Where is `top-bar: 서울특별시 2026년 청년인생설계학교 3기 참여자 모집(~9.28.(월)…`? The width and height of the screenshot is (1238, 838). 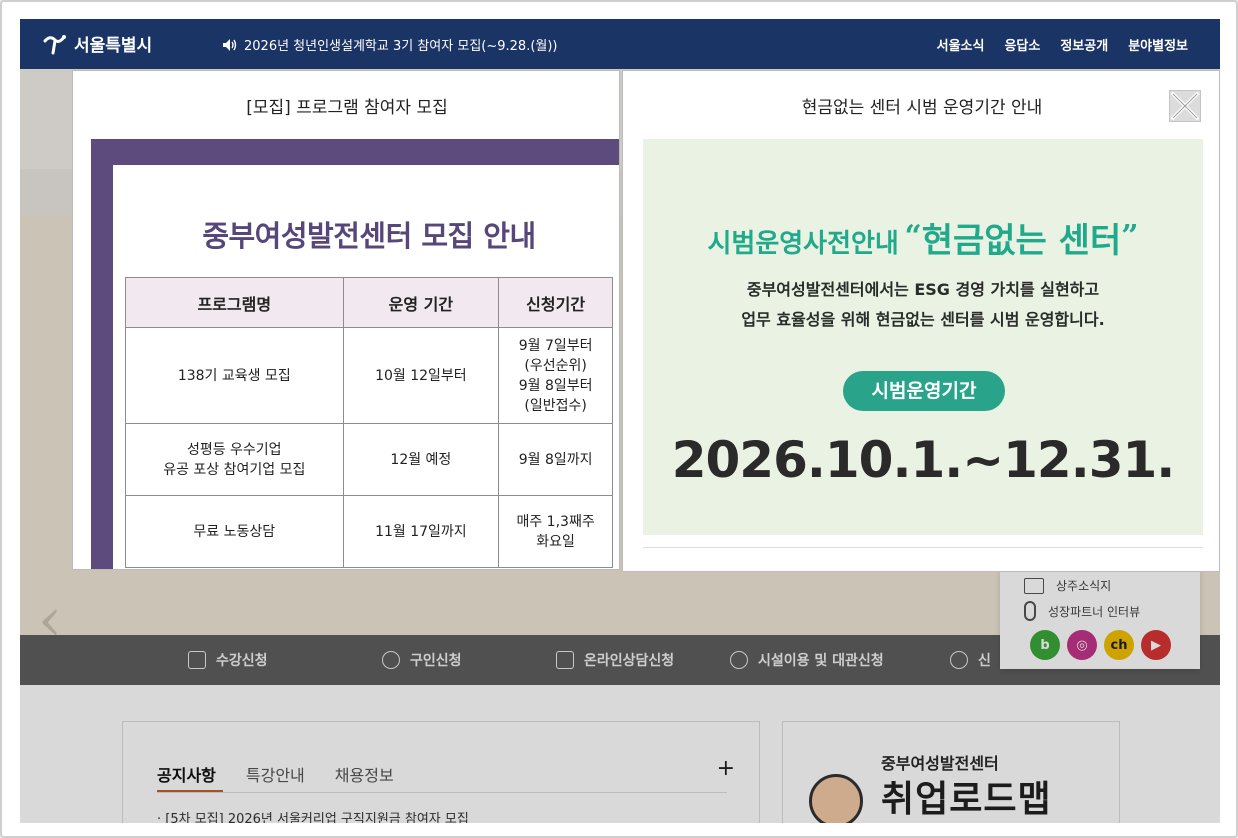
top-bar: 서울특별시 2026년 청년인생설계학교 3기 참여자 모집(~9.28.(월)… is located at coordinates (620, 44).